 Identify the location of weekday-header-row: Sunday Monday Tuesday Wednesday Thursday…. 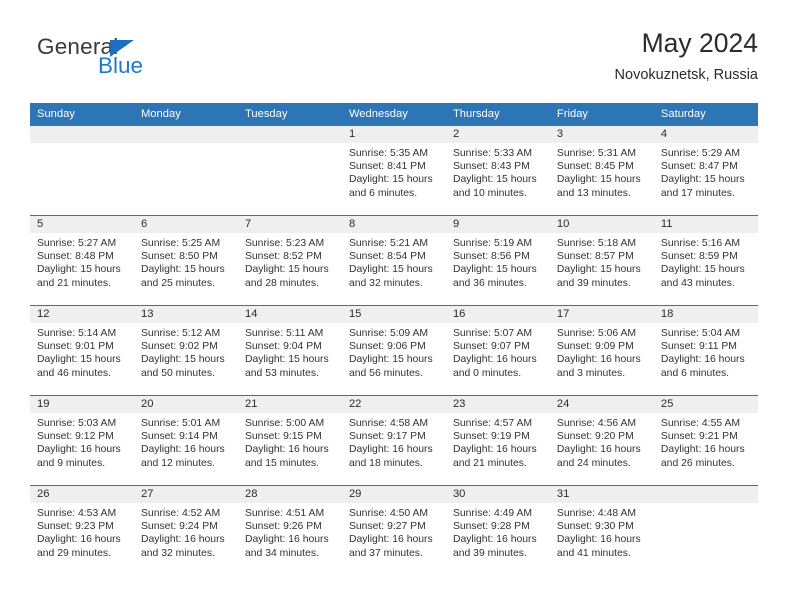
(394, 114).